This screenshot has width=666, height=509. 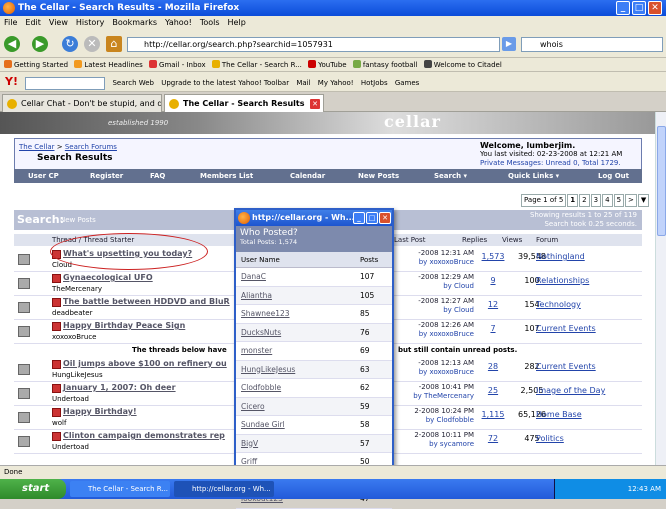 I want to click on back-button: ◀, so click(x=12, y=44).